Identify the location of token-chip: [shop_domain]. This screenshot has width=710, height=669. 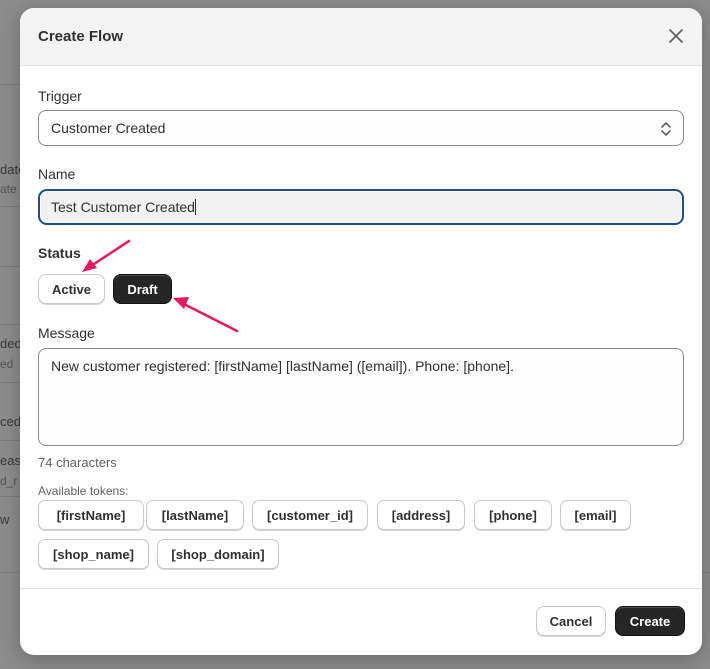
(218, 554).